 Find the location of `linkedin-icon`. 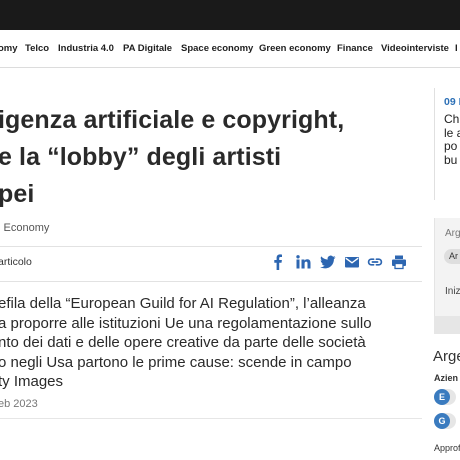

linkedin-icon is located at coordinates (303, 262).